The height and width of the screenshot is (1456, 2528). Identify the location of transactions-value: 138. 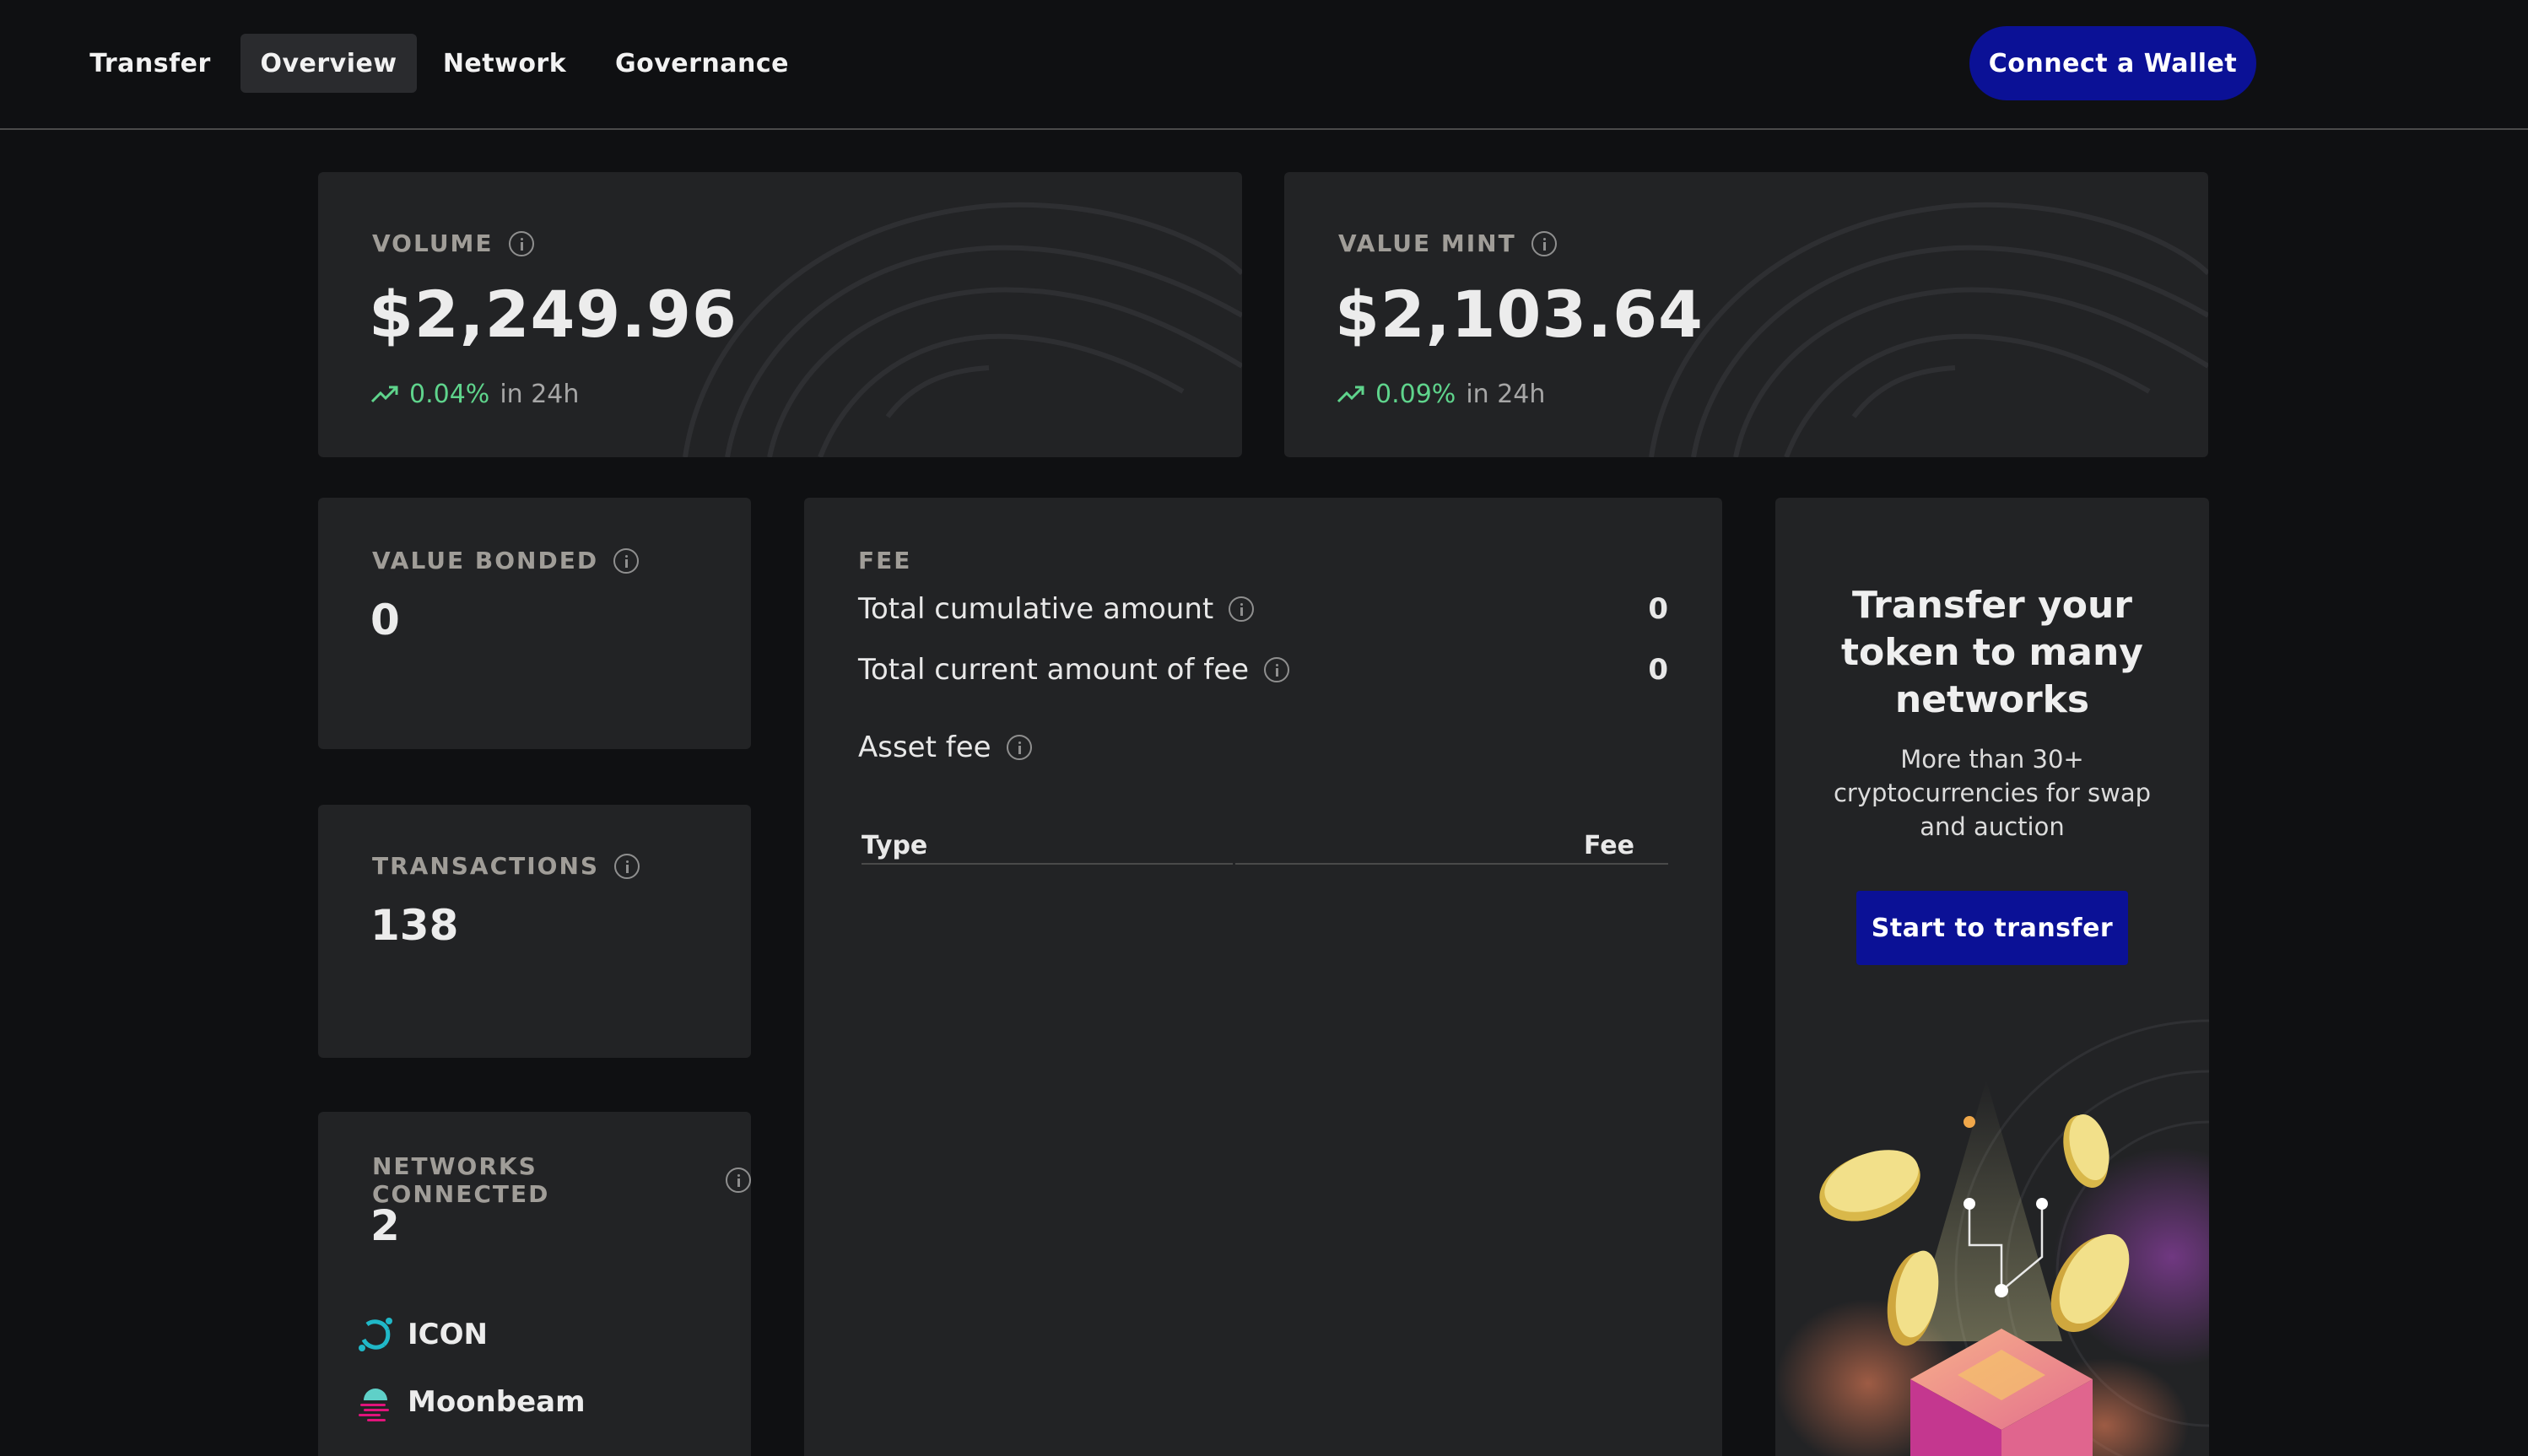
(415, 925).